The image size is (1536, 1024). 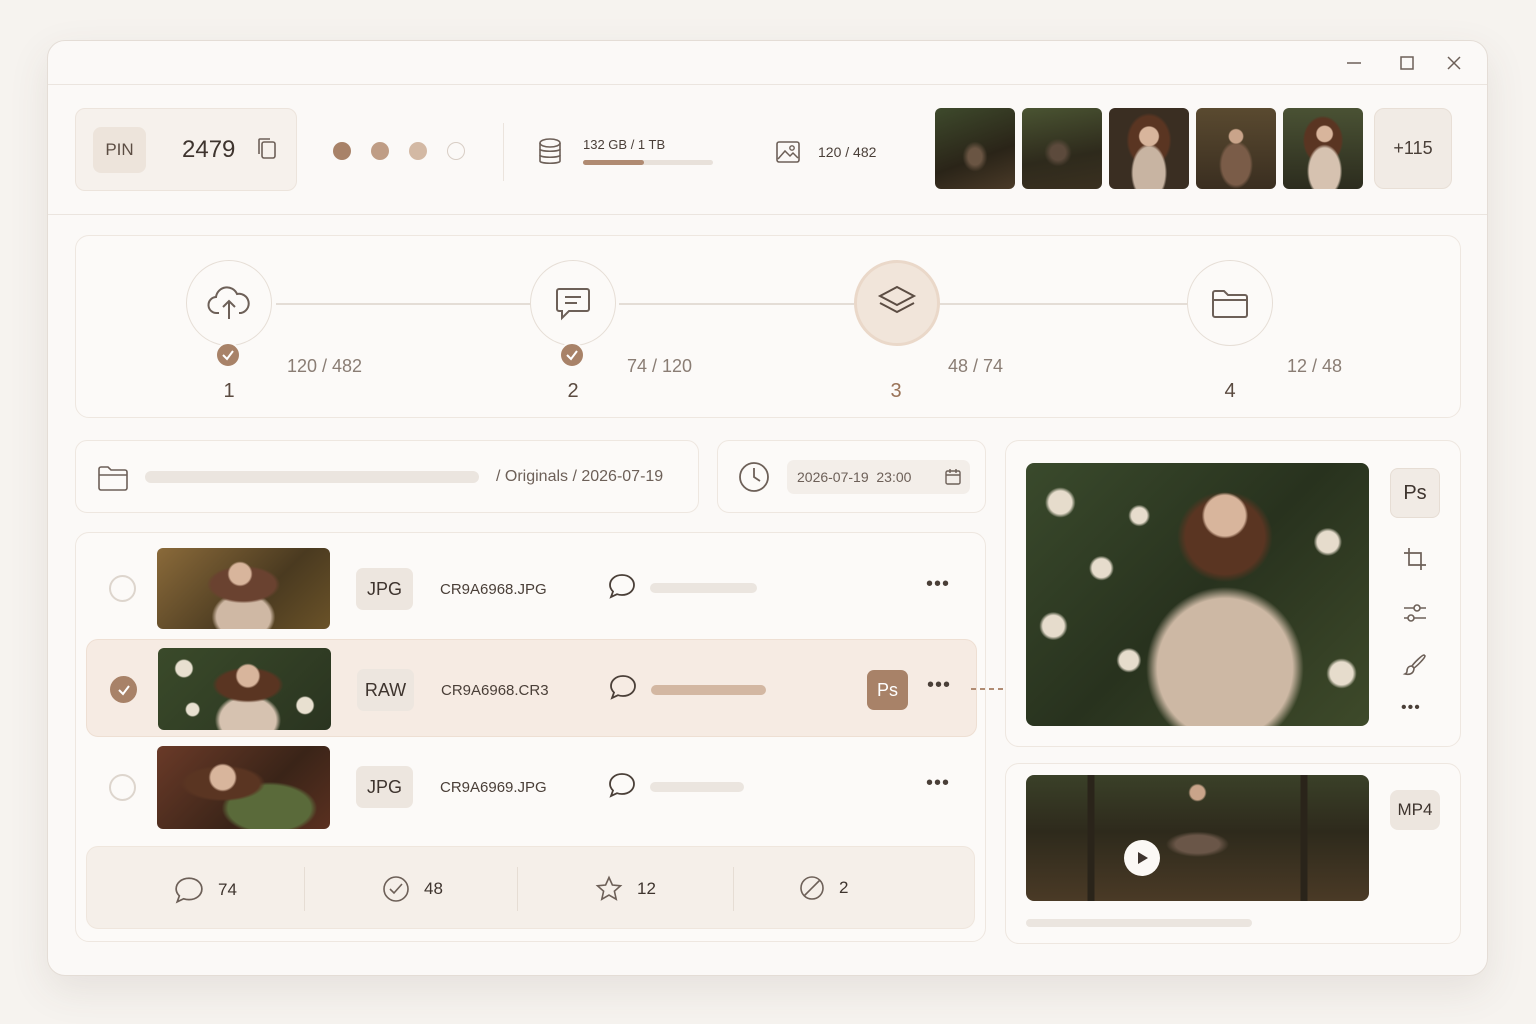 What do you see at coordinates (624, 144) in the screenshot?
I see `storage-text: 132 GB / 1 TB` at bounding box center [624, 144].